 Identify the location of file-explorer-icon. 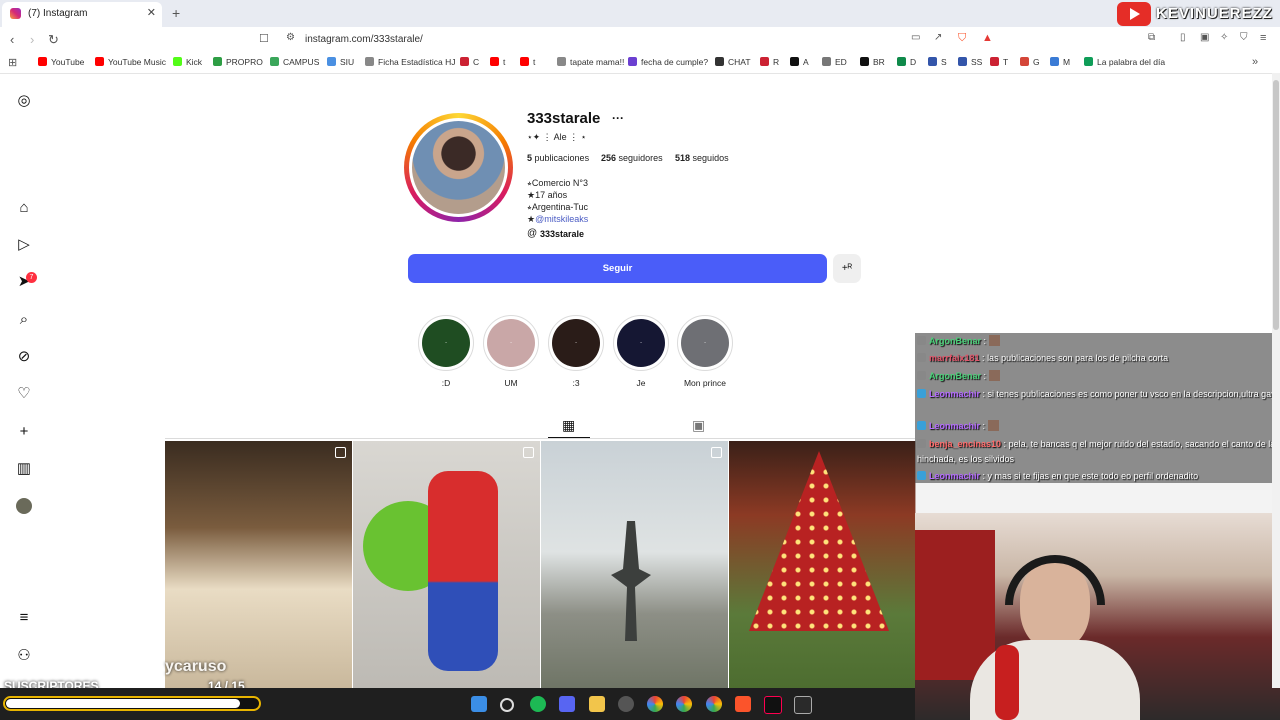
(597, 704).